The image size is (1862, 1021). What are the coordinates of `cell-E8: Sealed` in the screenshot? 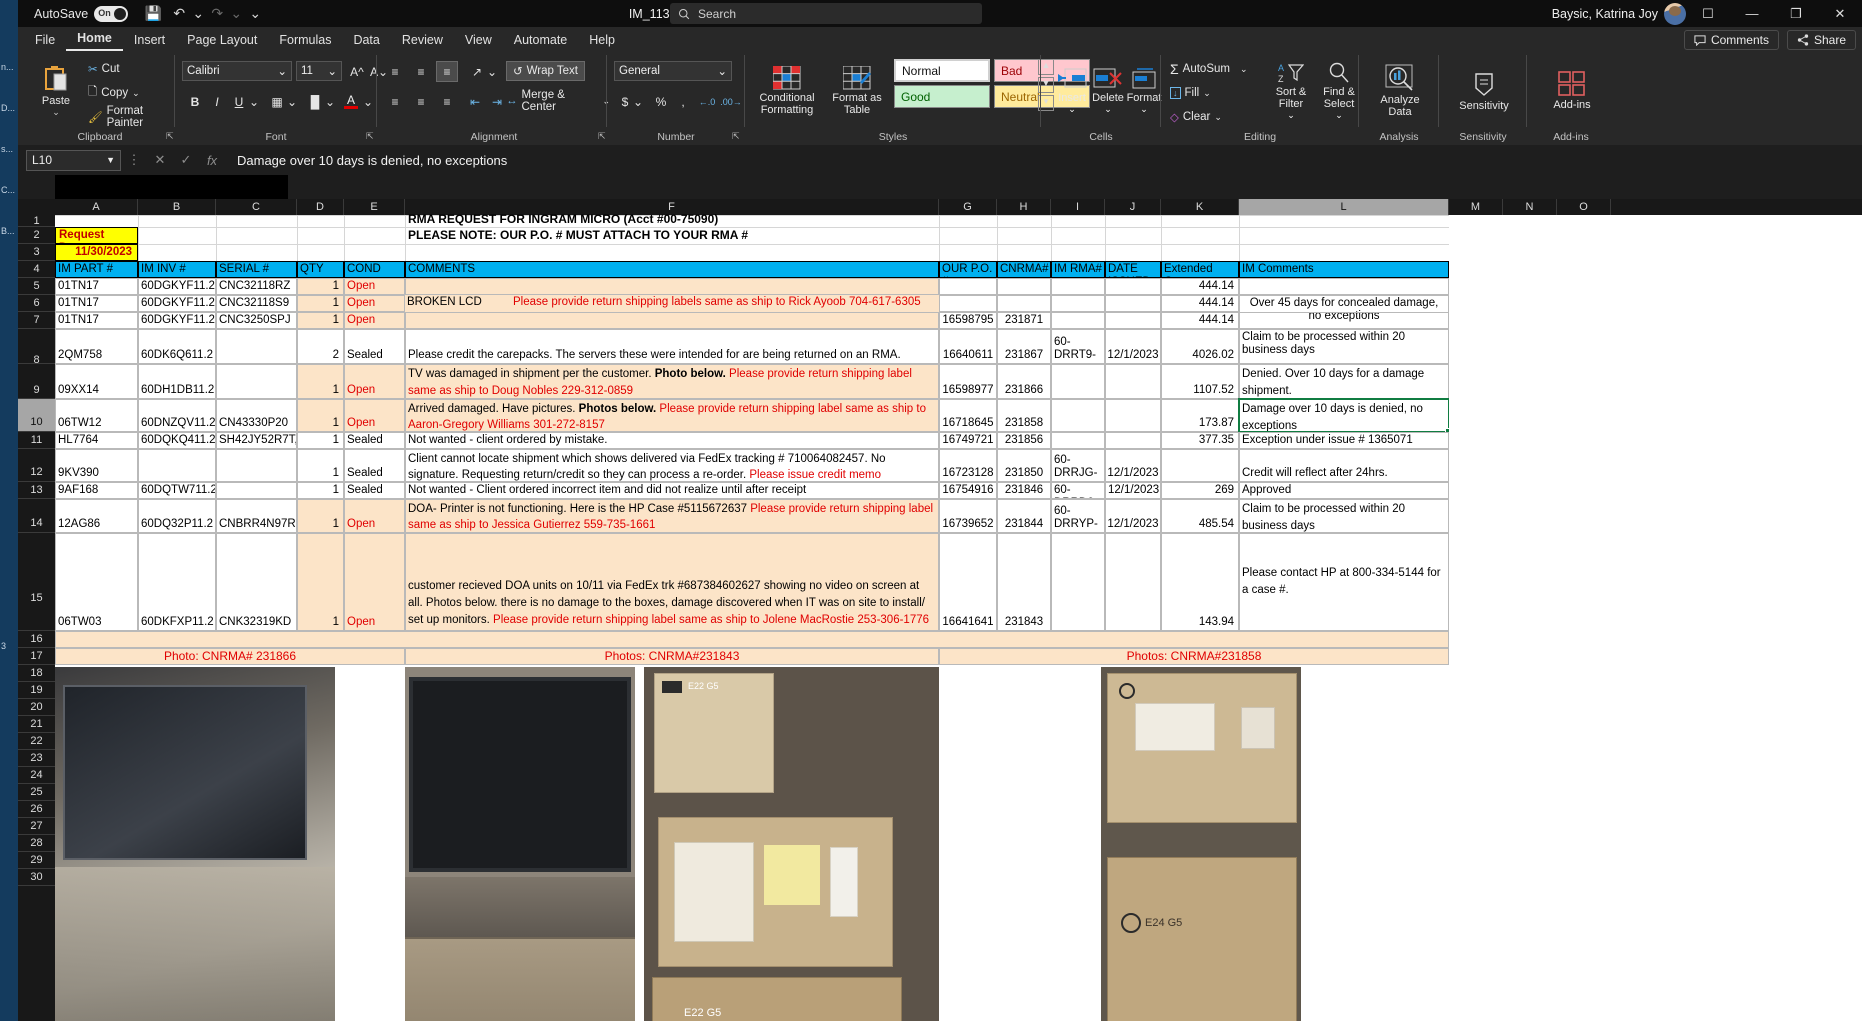 It's located at (374, 346).